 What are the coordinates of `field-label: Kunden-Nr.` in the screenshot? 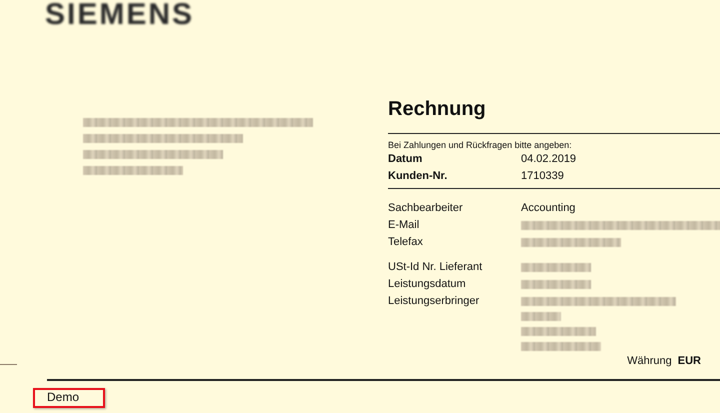 It's located at (418, 176).